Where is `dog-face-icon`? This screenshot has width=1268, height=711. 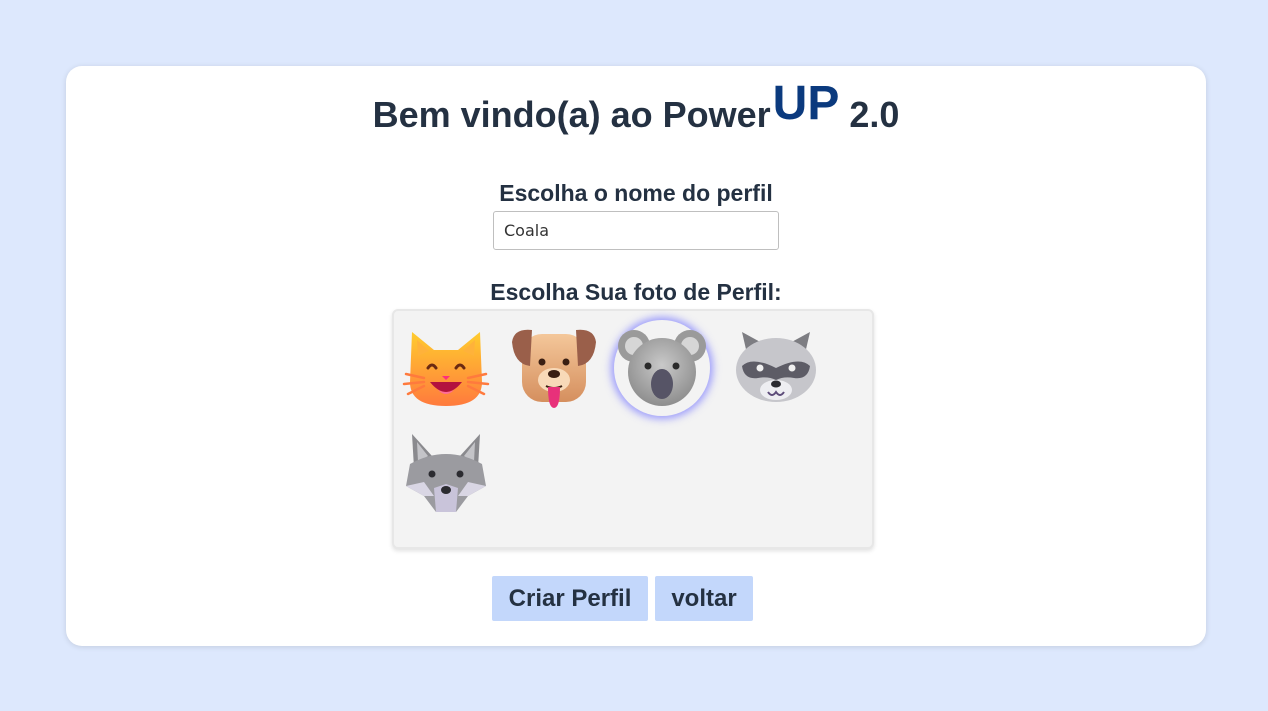
dog-face-icon is located at coordinates (554, 368).